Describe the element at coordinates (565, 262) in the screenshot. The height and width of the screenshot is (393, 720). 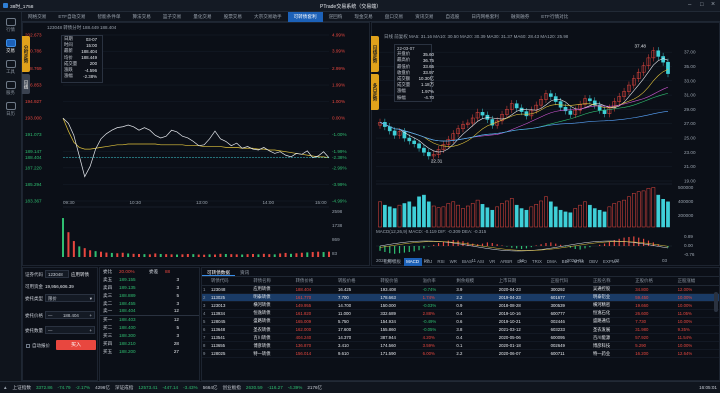
I see `indicator-tab: BBI` at that location.